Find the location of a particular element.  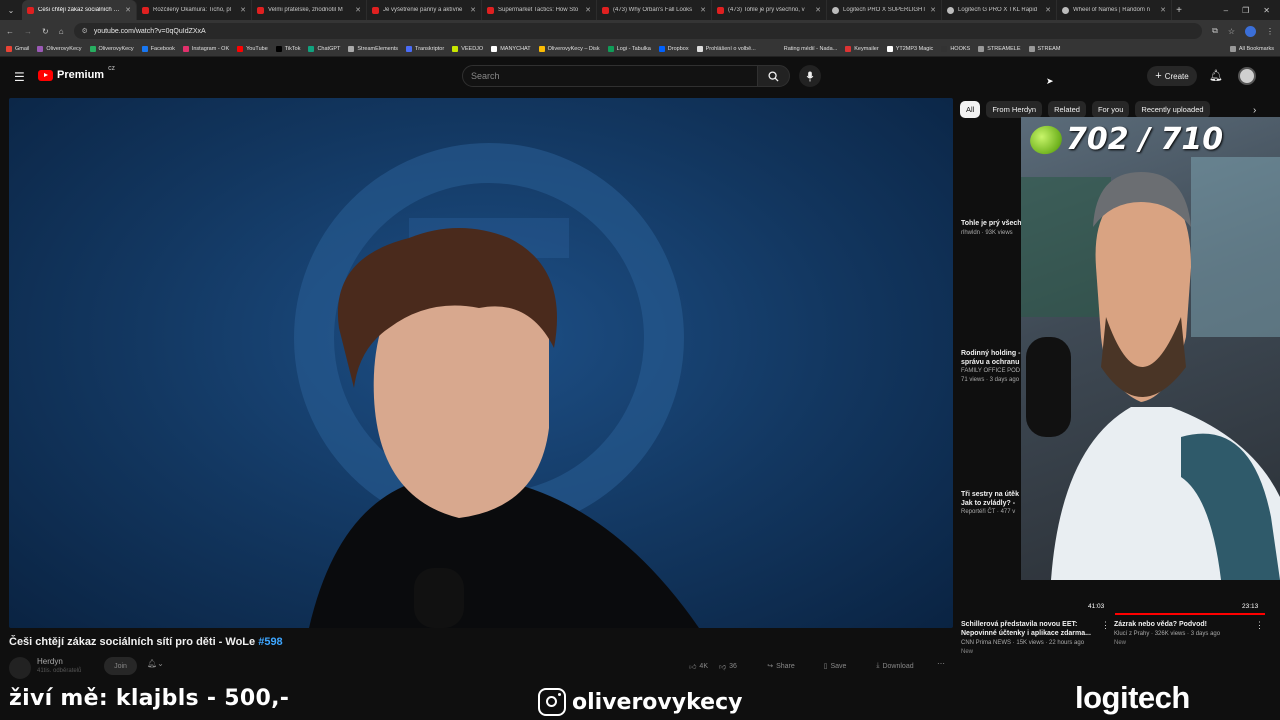

bookmark-icon: ▯ is located at coordinates (825, 666).